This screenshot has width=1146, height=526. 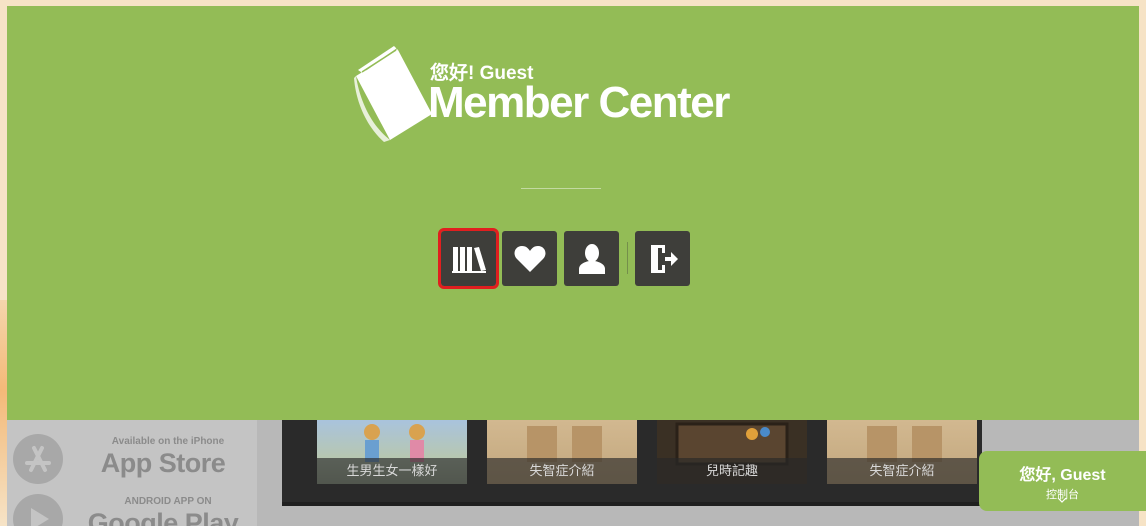 I want to click on google-play-badge: ANDROID APP ON Google Play, so click(x=133, y=508).